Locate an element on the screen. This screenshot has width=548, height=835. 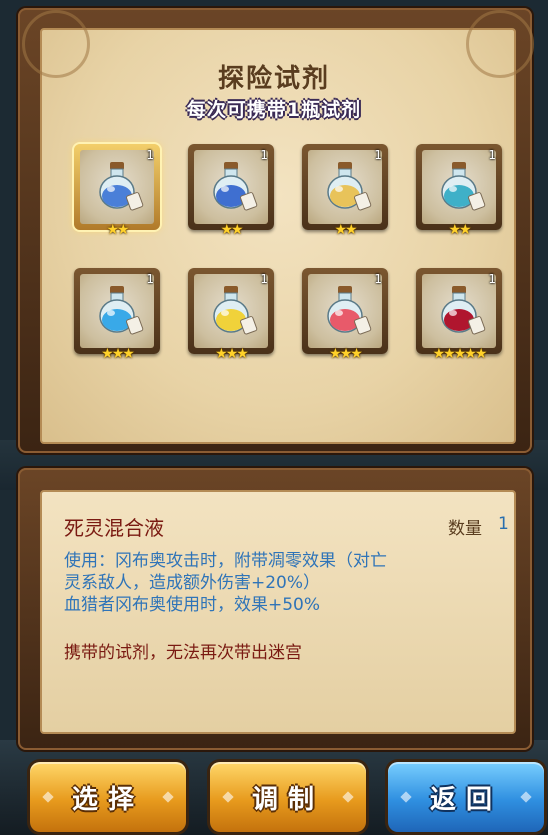
potion-slot: 1 ★★★★★ is located at coordinates (459, 315).